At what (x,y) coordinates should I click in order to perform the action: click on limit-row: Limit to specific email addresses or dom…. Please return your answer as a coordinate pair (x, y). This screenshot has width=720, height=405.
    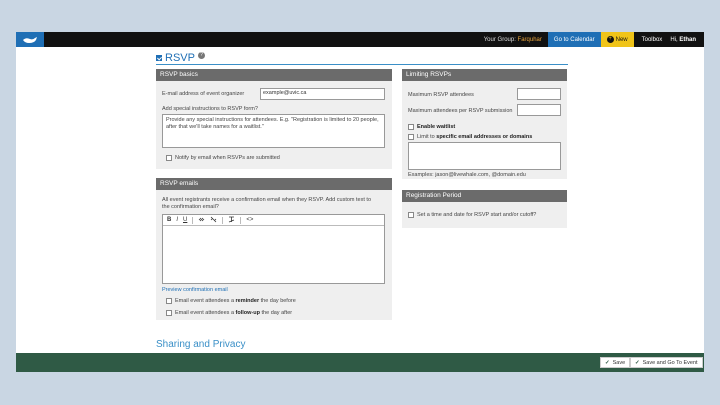
    Looking at the image, I should click on (470, 137).